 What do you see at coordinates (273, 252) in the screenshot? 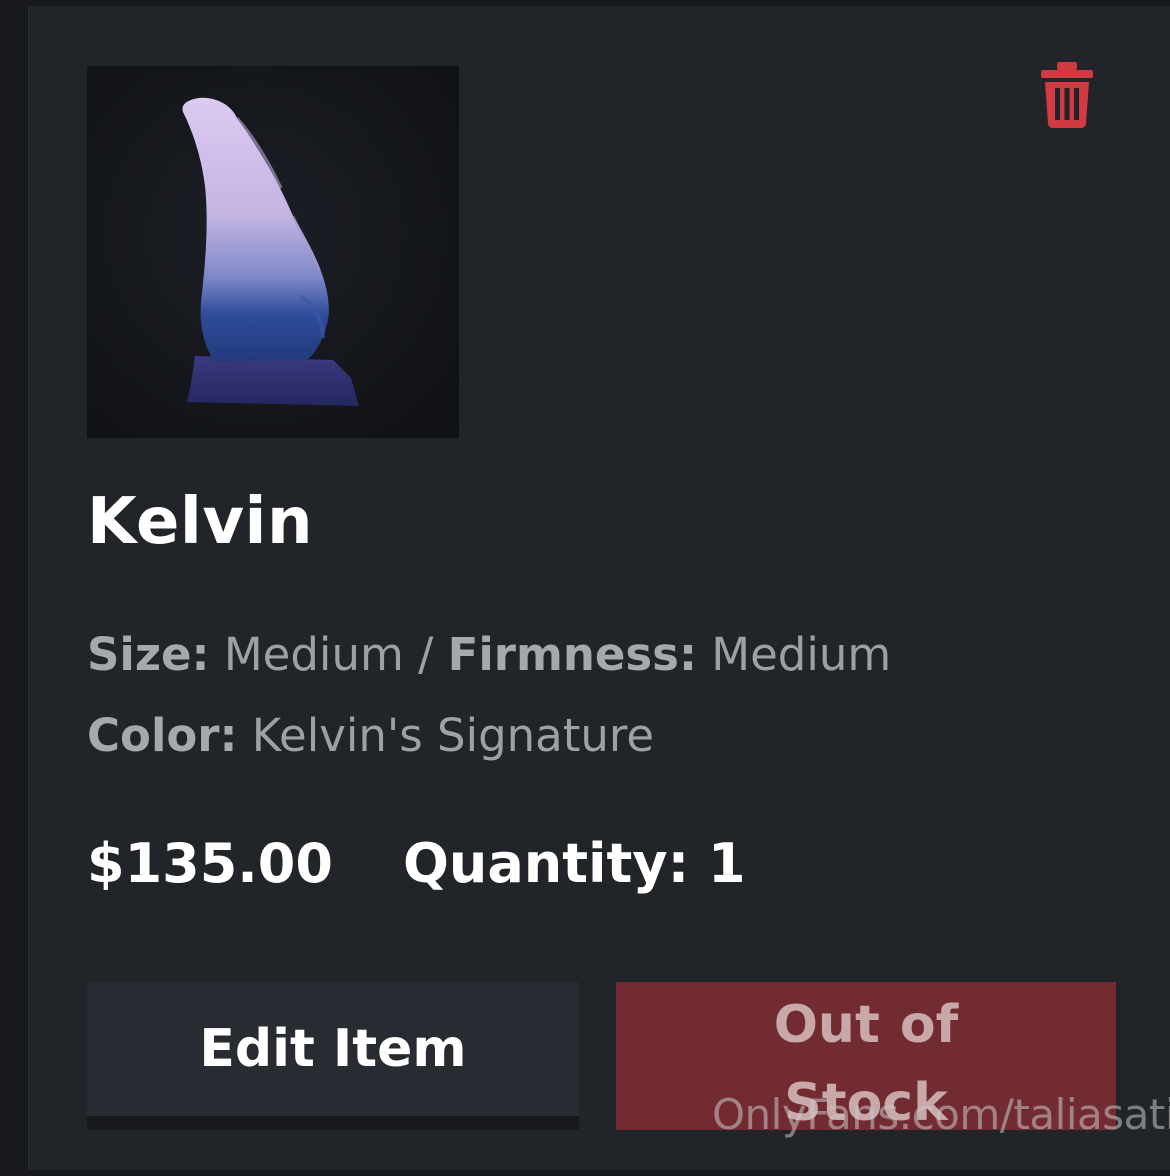
I see `product-image` at bounding box center [273, 252].